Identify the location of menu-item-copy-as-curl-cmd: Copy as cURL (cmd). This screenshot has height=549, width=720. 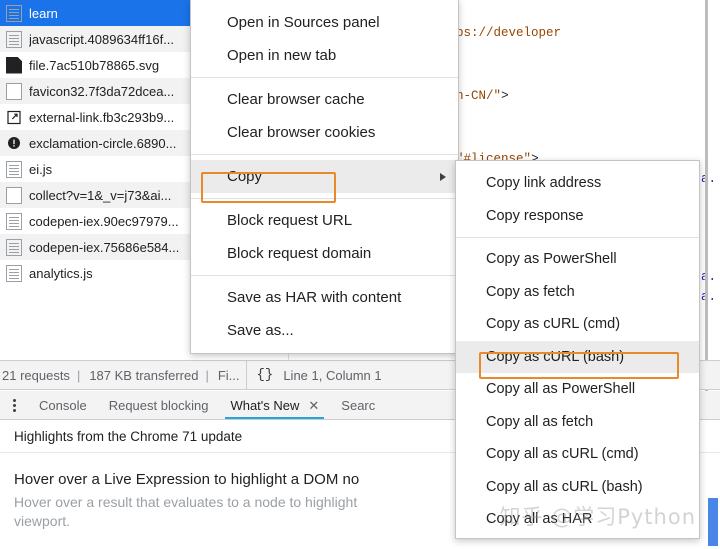
(577, 324).